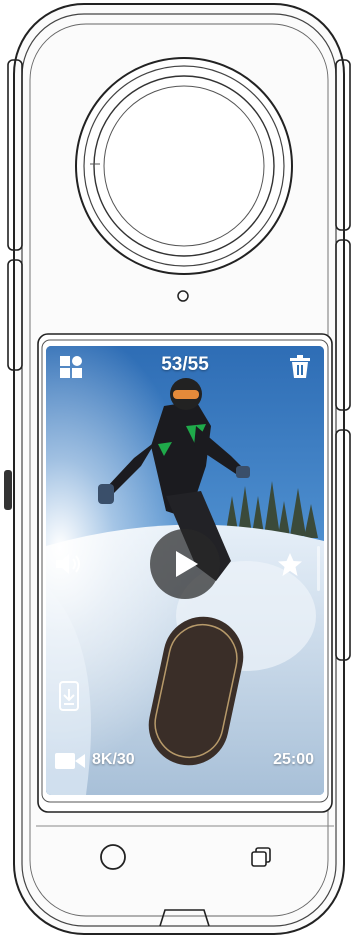 This screenshot has width=354, height=939. I want to click on grid-view-icon, so click(71, 367).